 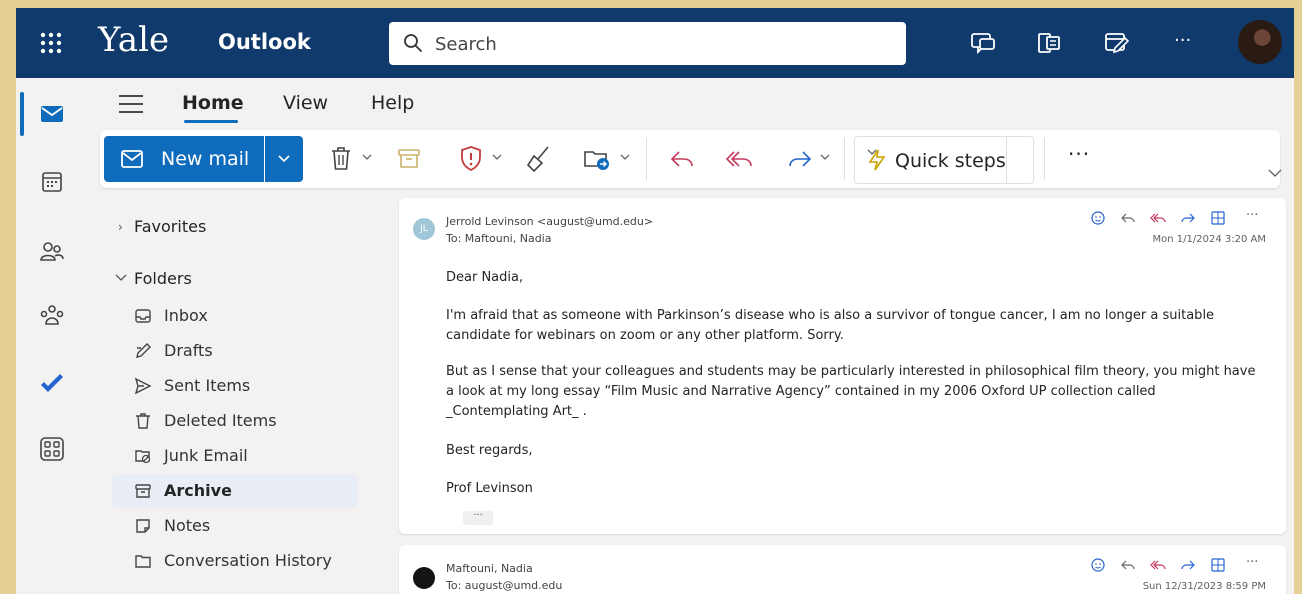 I want to click on user-avatar, so click(x=1260, y=42).